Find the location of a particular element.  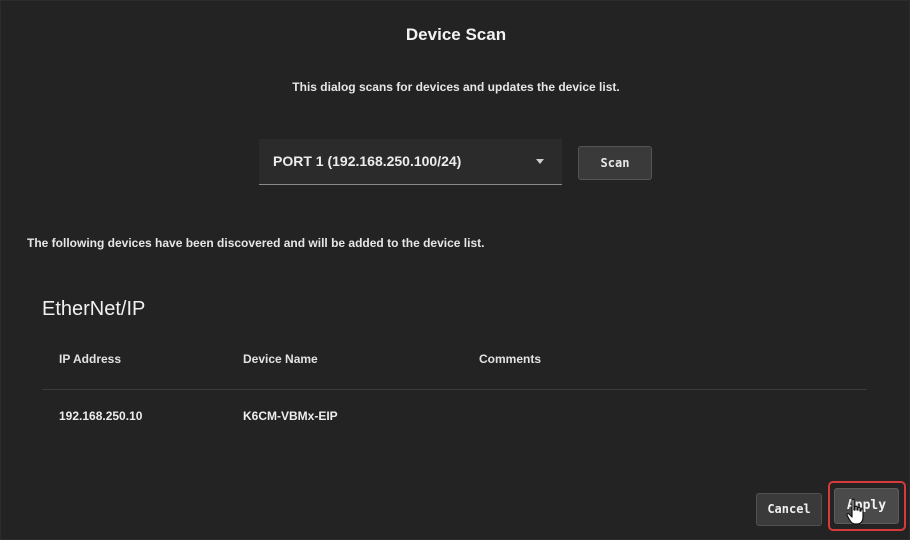

column-header-ip-address: IP Address is located at coordinates (90, 359).